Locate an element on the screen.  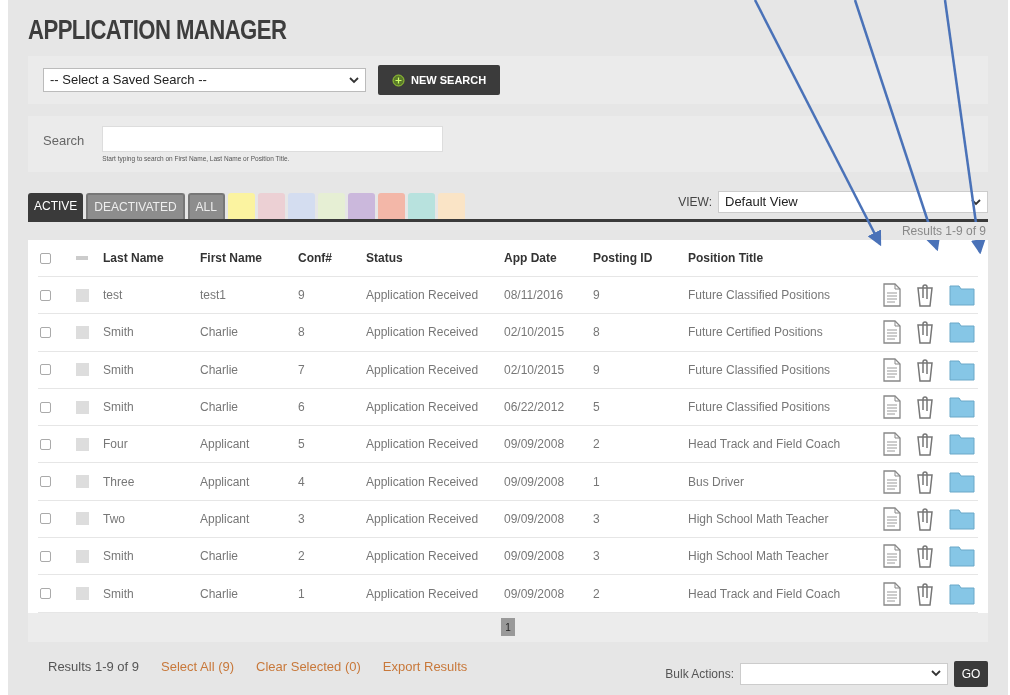
bulk-actions-label: Bulk Actions: is located at coordinates (699, 674).